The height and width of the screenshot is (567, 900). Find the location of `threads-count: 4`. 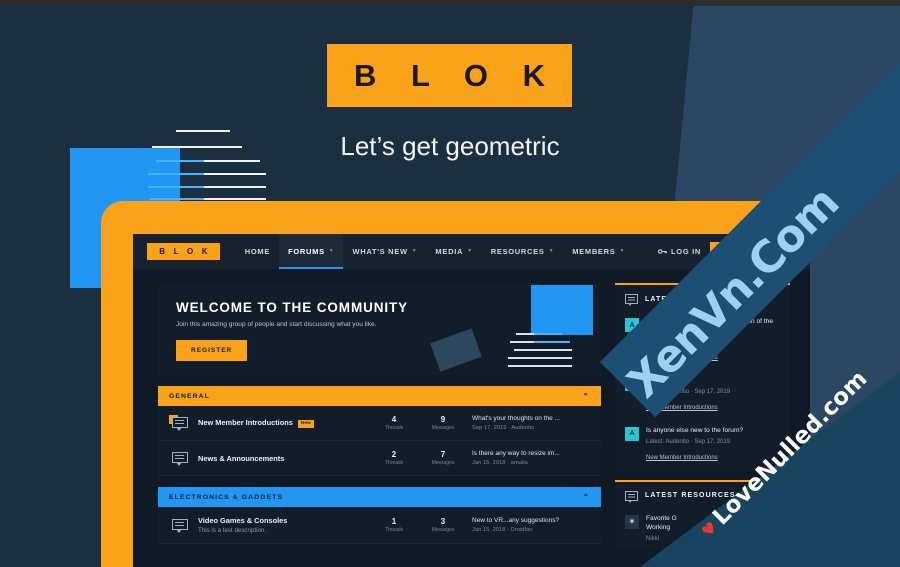

threads-count: 4 is located at coordinates (394, 419).